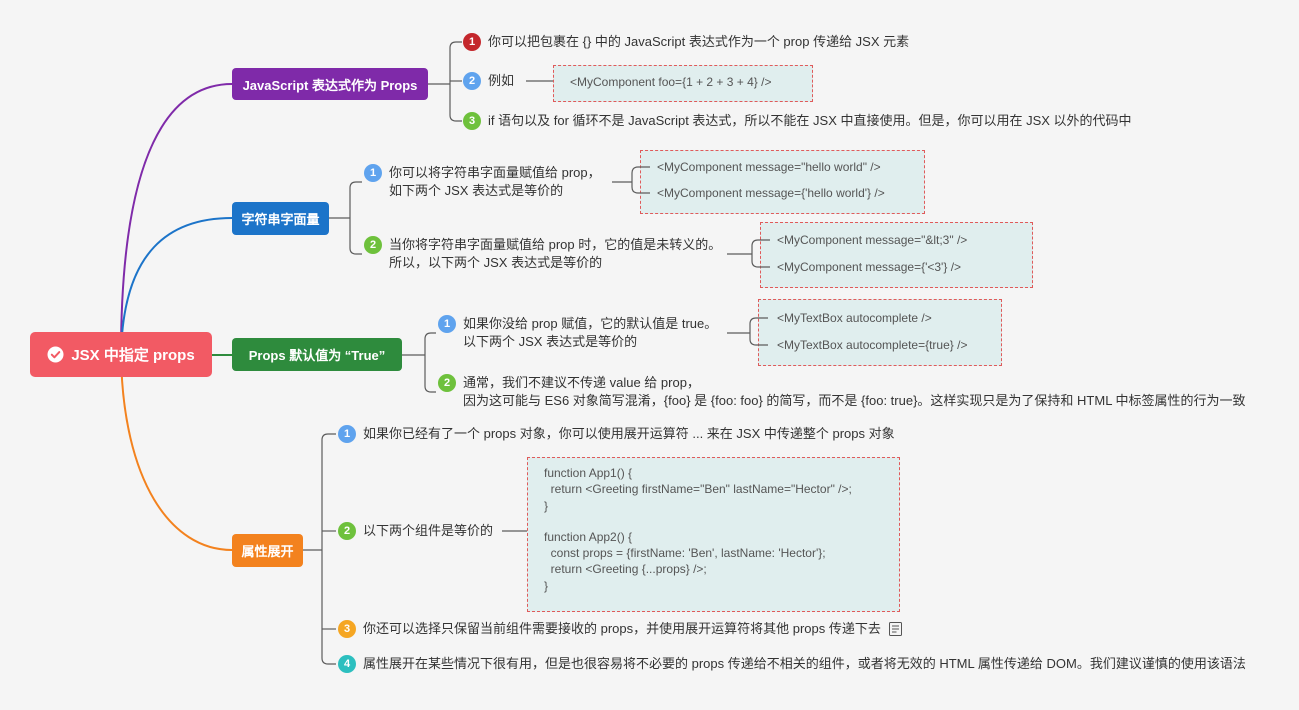 The image size is (1299, 710). I want to click on subtopic-text-line: 所以，以下两个 JSX 表达式是等价的, so click(496, 262).